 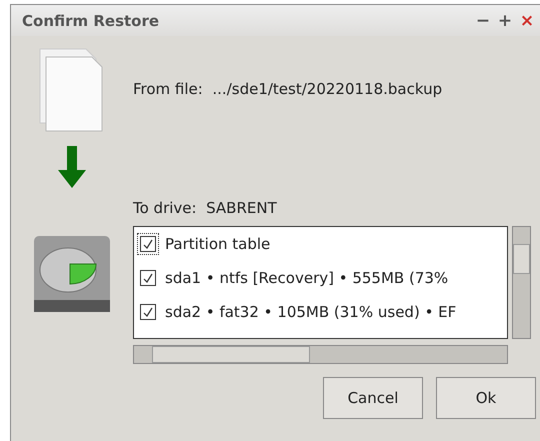 I want to click on target-drive-text: To drive: SABRENT, so click(x=205, y=208).